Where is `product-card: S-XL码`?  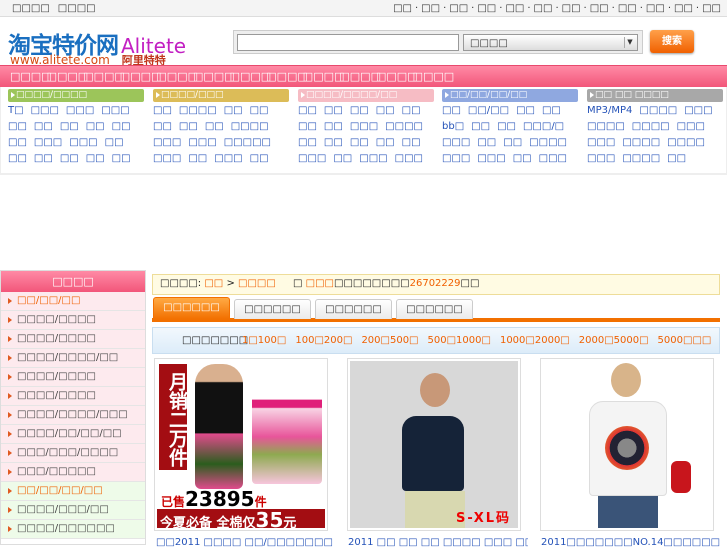 product-card: S-XL码 is located at coordinates (434, 444).